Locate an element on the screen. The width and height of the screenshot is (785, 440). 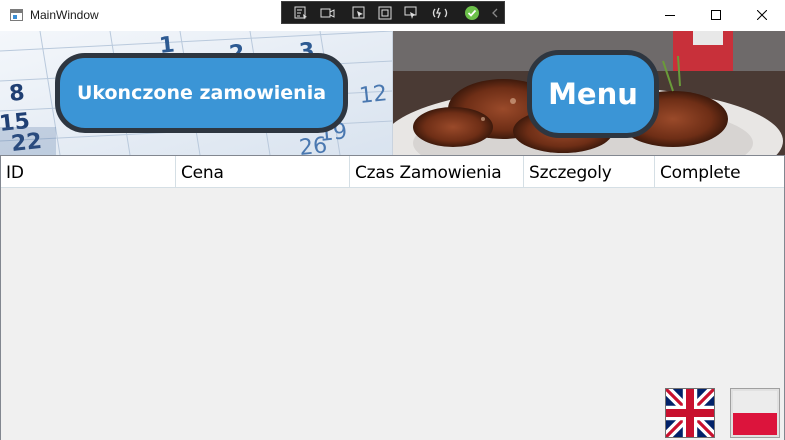
record-icon is located at coordinates (327, 13).